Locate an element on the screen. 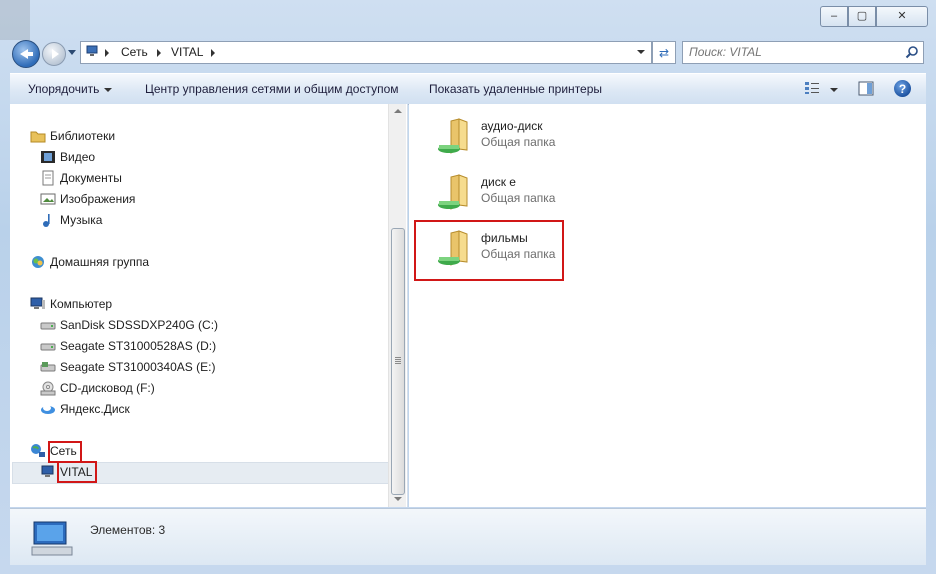 This screenshot has height=574, width=936. minimize-icon: – is located at coordinates (834, 16).